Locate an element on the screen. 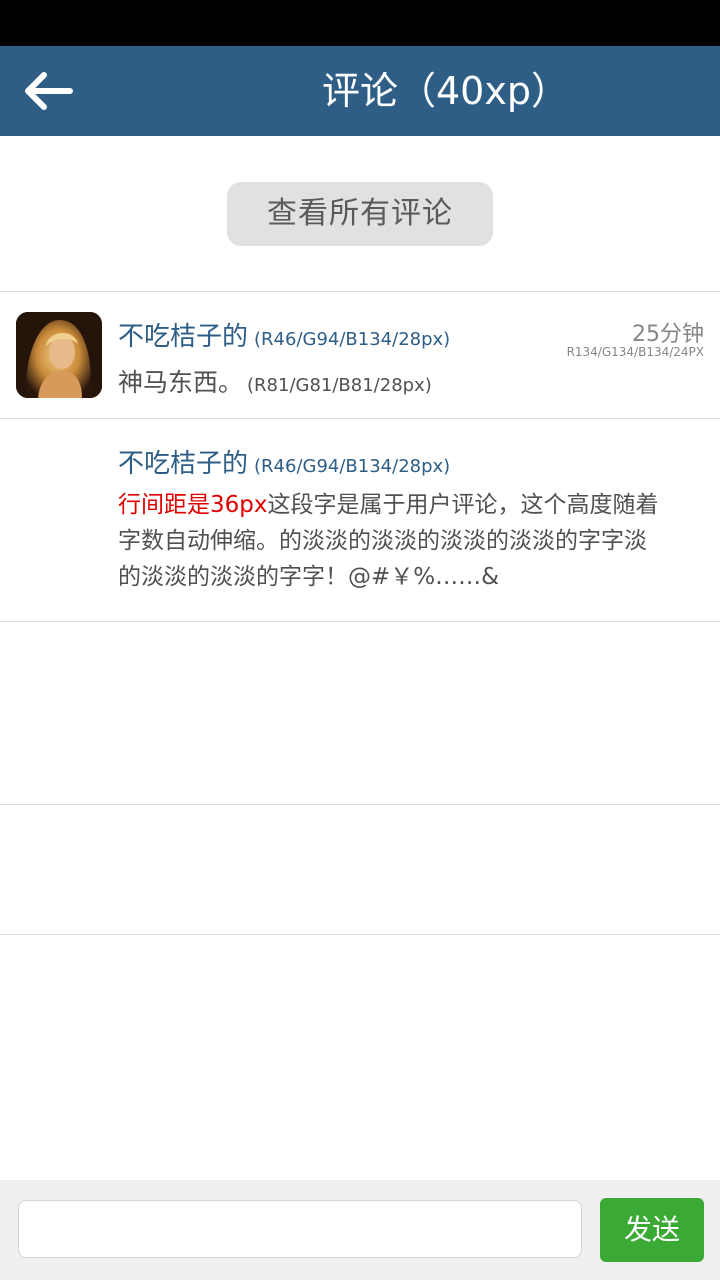 This screenshot has width=720, height=1280. avatar is located at coordinates (59, 355).